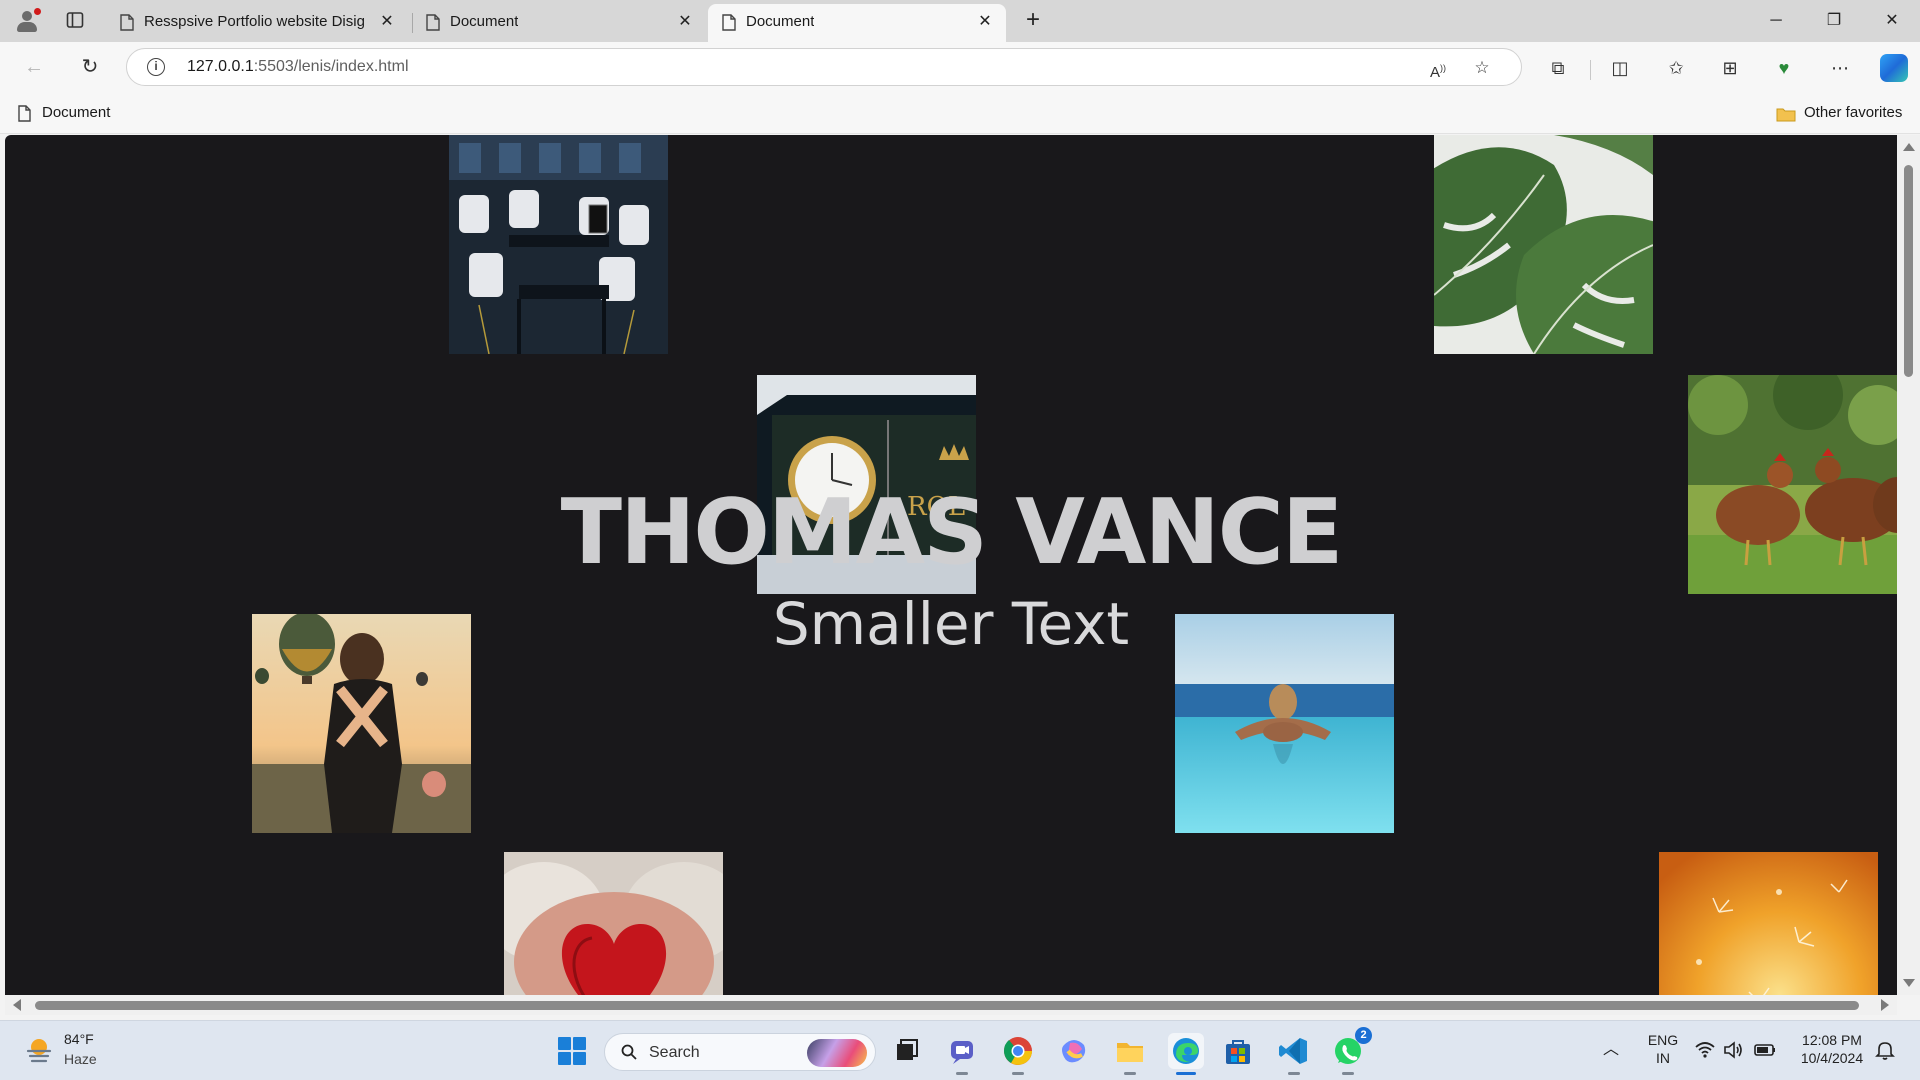  I want to click on whatsapp-icon: 2, so click(1351, 1051).